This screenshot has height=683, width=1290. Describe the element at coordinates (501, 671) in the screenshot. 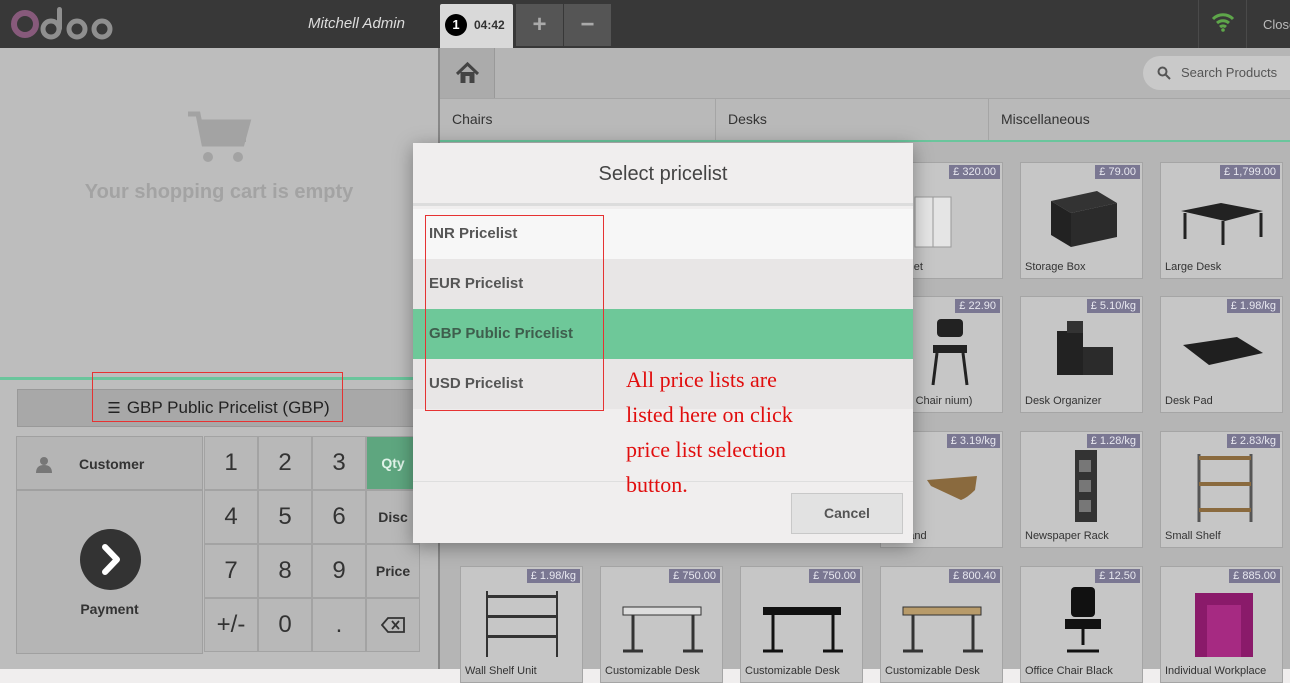

I see `product-name: Wall Shelf Unit` at that location.